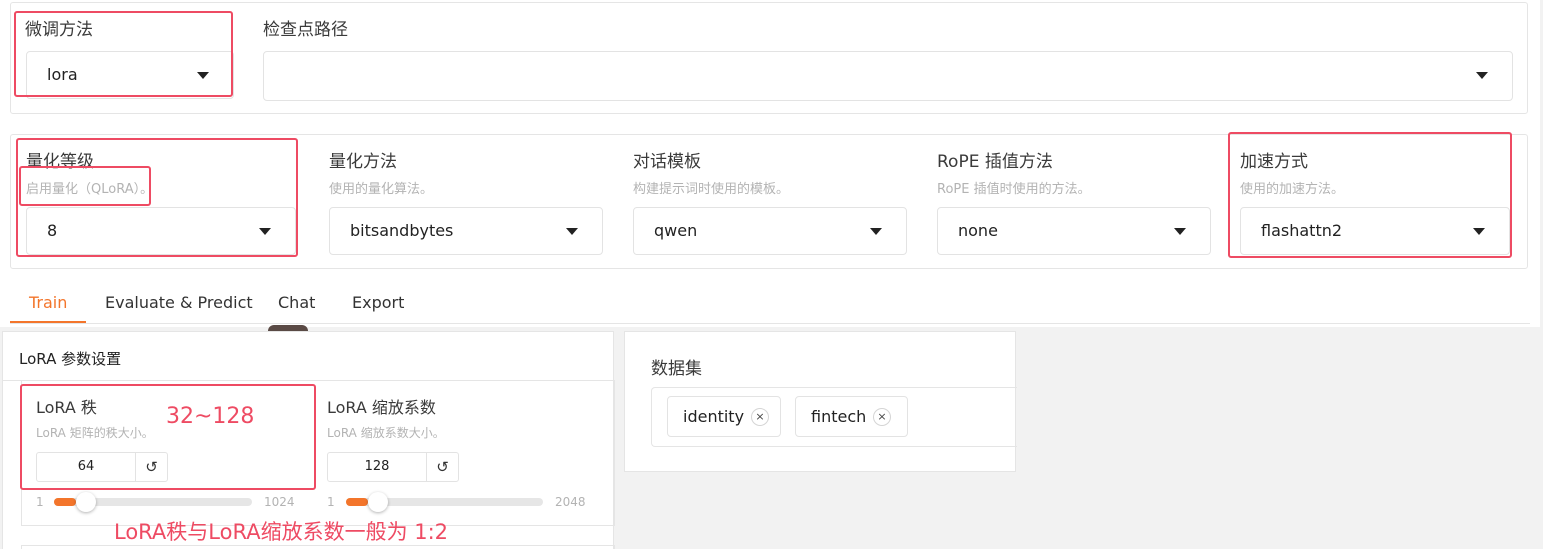 The width and height of the screenshot is (1543, 549). Describe the element at coordinates (66, 407) in the screenshot. I see `lora-rank-label: LoRA 秩` at that location.